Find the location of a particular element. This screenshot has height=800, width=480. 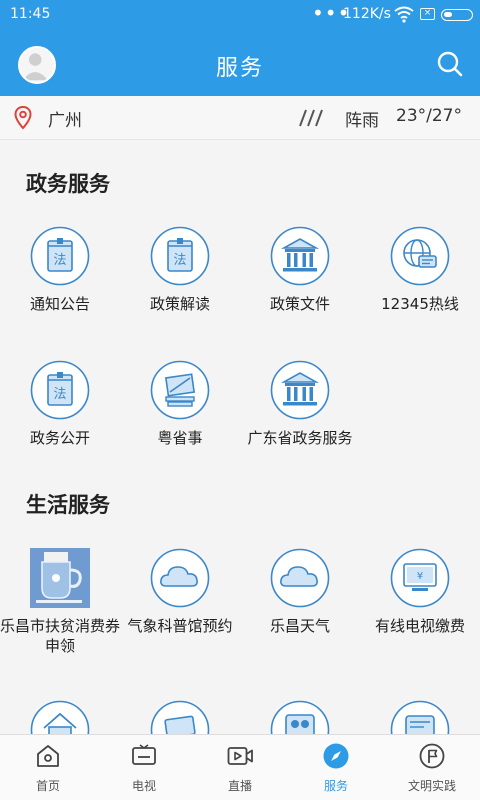

live-video-icon is located at coordinates (240, 756).